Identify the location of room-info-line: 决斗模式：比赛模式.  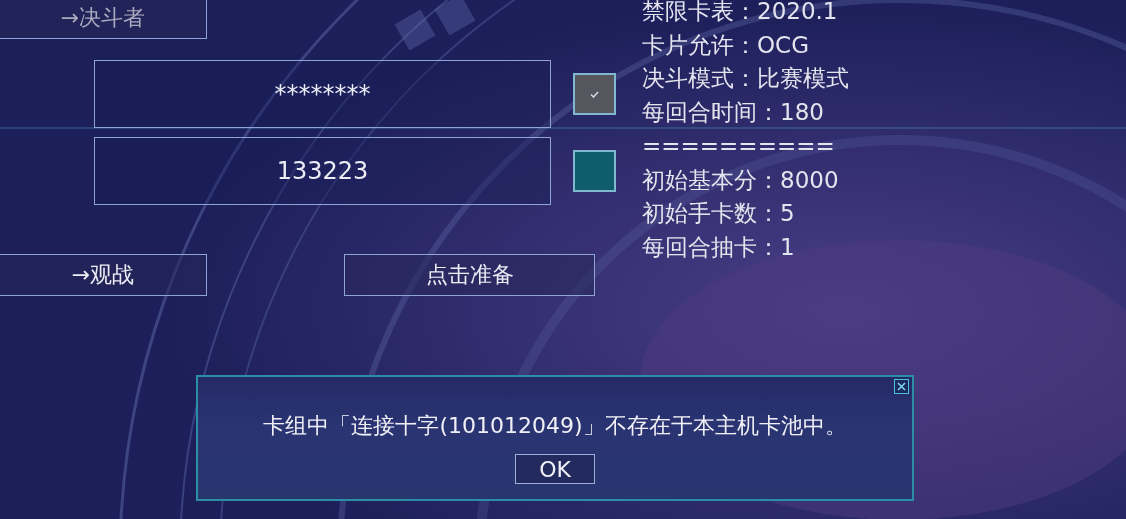
(745, 79).